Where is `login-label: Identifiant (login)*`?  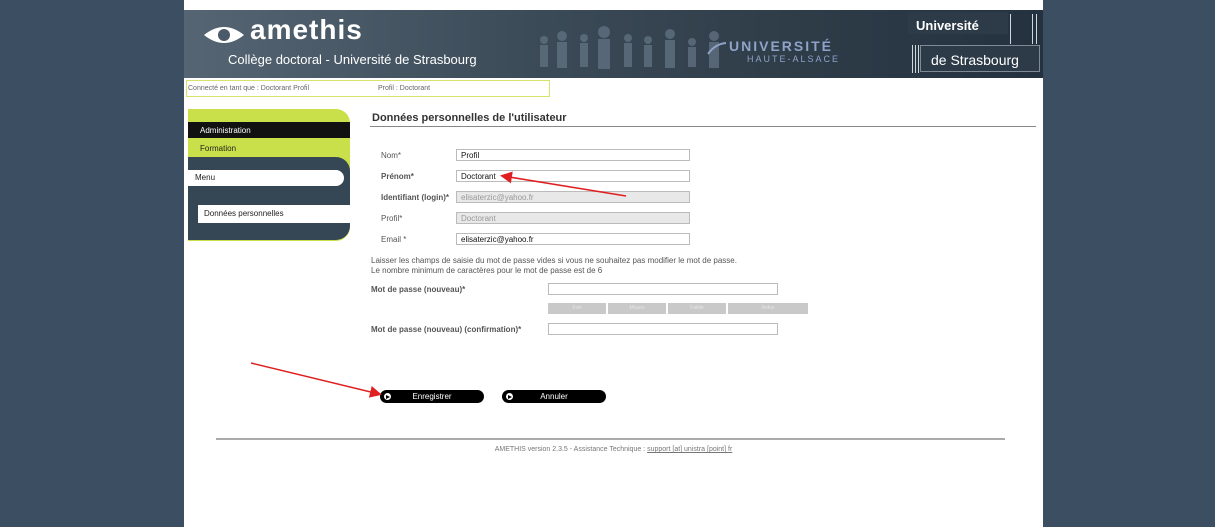
login-label: Identifiant (login)* is located at coordinates (415, 197).